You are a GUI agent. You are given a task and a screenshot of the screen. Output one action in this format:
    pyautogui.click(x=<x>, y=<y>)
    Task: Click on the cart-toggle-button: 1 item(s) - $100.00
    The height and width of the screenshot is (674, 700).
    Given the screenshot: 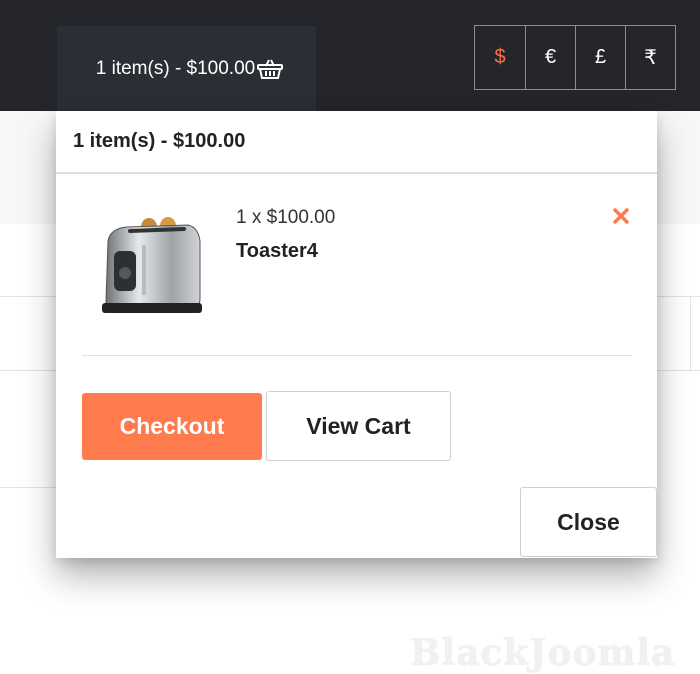 What is the action you would take?
    pyautogui.click(x=186, y=68)
    